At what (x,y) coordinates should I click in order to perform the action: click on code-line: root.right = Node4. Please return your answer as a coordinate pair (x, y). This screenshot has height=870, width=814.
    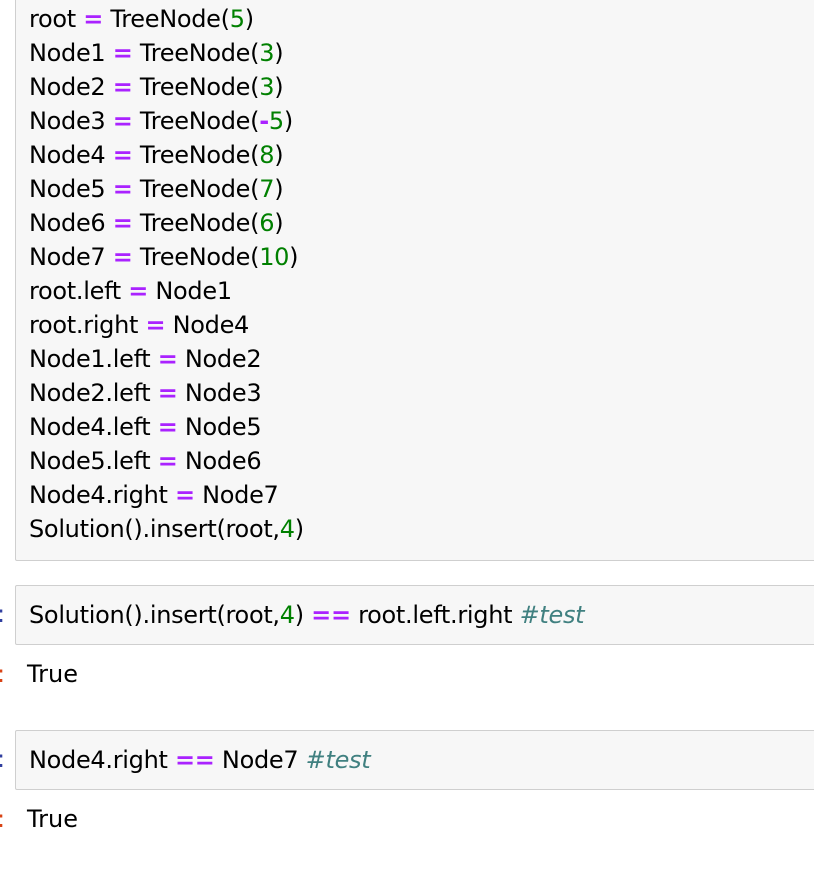
    Looking at the image, I should click on (166, 325).